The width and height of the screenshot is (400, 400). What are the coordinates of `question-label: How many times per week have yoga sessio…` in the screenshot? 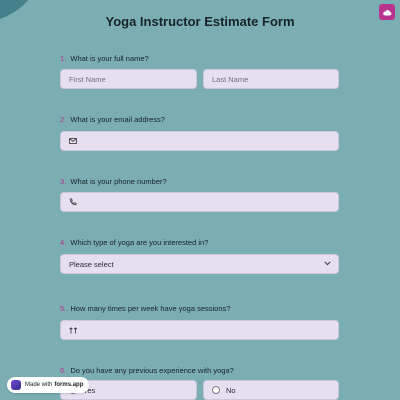 It's located at (150, 308).